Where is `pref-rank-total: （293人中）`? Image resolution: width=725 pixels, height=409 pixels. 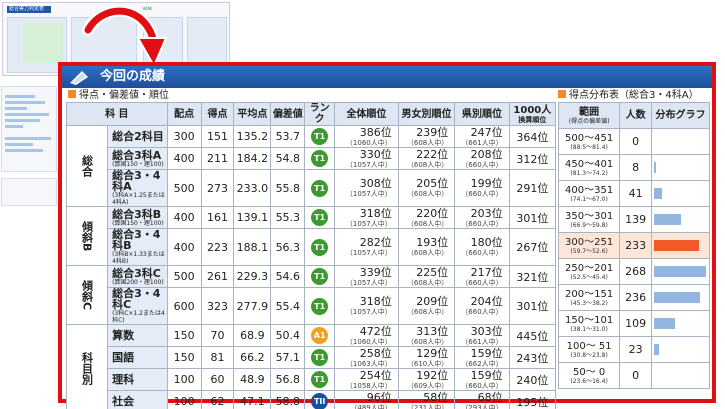
pref-rank-total: （293人中） is located at coordinates (482, 406).